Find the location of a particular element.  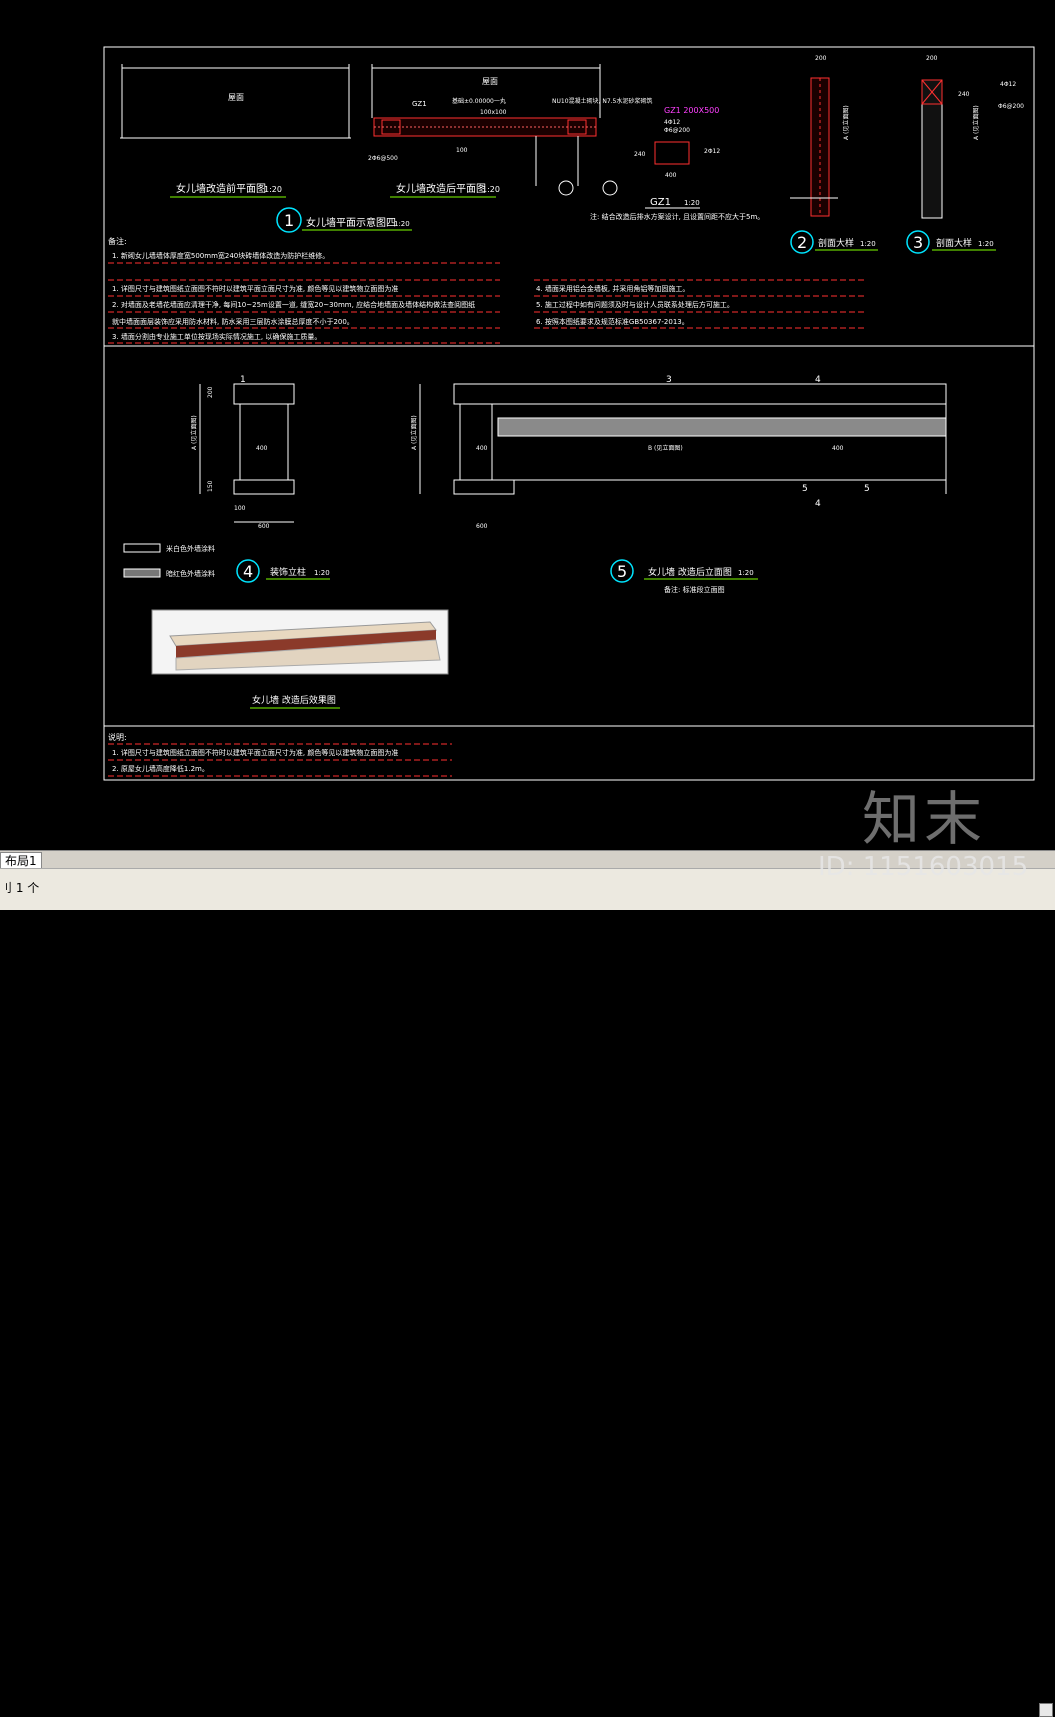

svg-text:3. 墙面分割由专业施工单位按现场实际情况施工, 以确保施工: 3. 墙面分割由专业施工单位按现场实际情况施工, 以确保施工质量。 is located at coordinates (216, 336).